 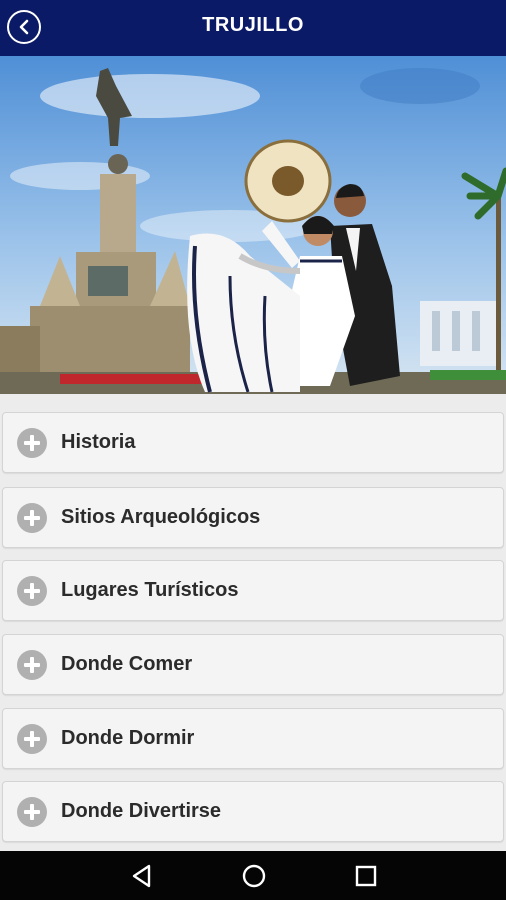 What do you see at coordinates (150, 590) in the screenshot?
I see `list-item-label: Lugares Turísticos` at bounding box center [150, 590].